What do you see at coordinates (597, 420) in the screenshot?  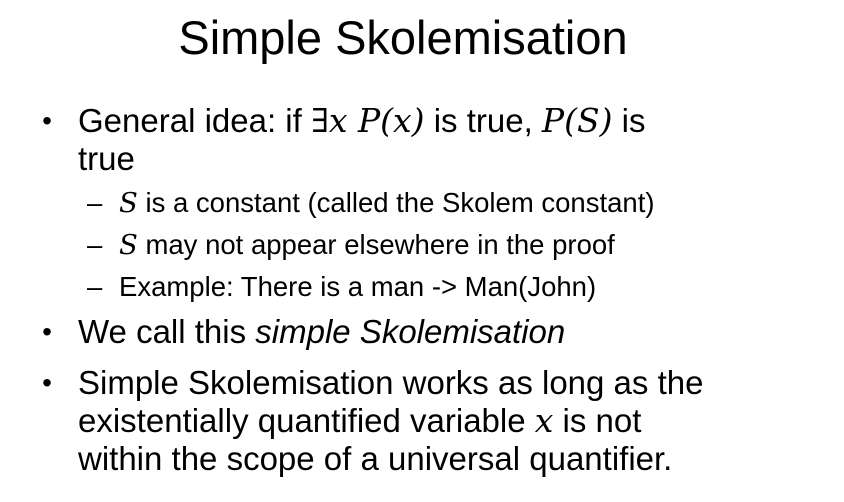 I see `bullet-text: is not` at bounding box center [597, 420].